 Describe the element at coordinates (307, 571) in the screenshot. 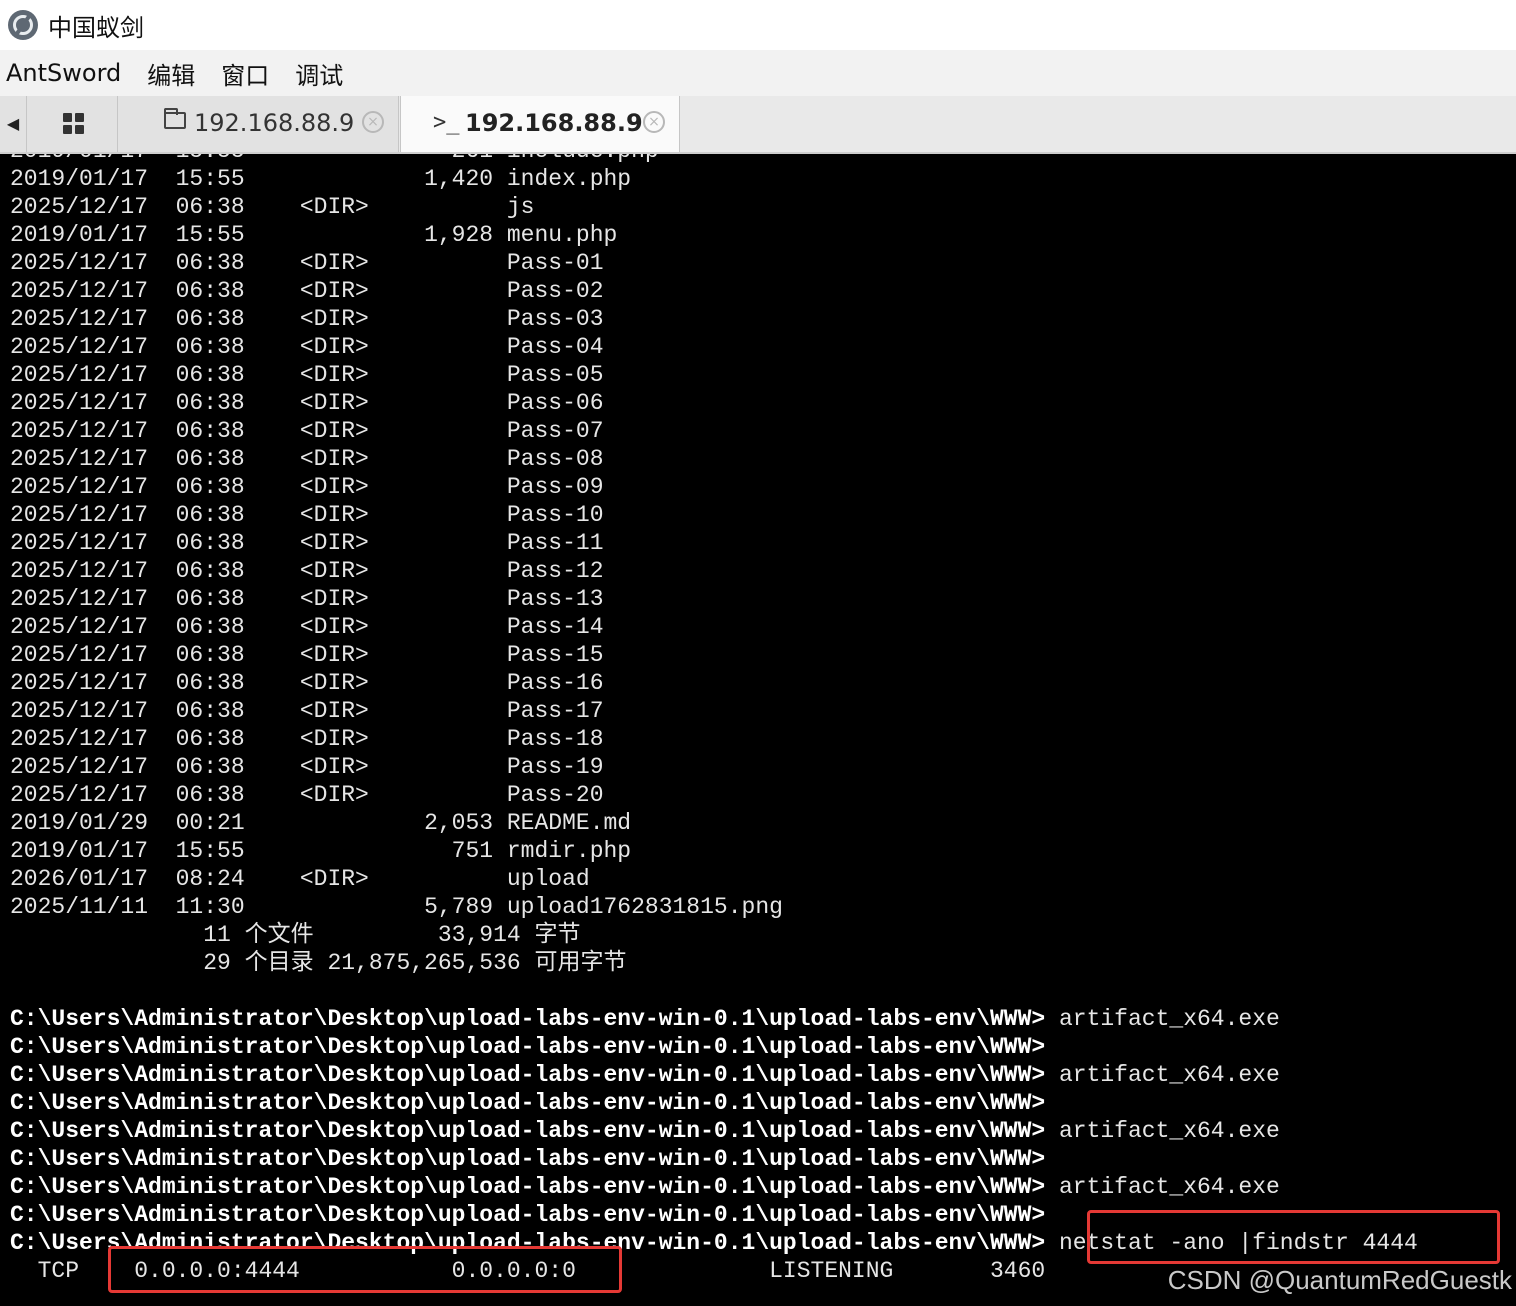

I see `terminal-line: 2025/12/17 06:38 <DIR> Pass-12` at that location.